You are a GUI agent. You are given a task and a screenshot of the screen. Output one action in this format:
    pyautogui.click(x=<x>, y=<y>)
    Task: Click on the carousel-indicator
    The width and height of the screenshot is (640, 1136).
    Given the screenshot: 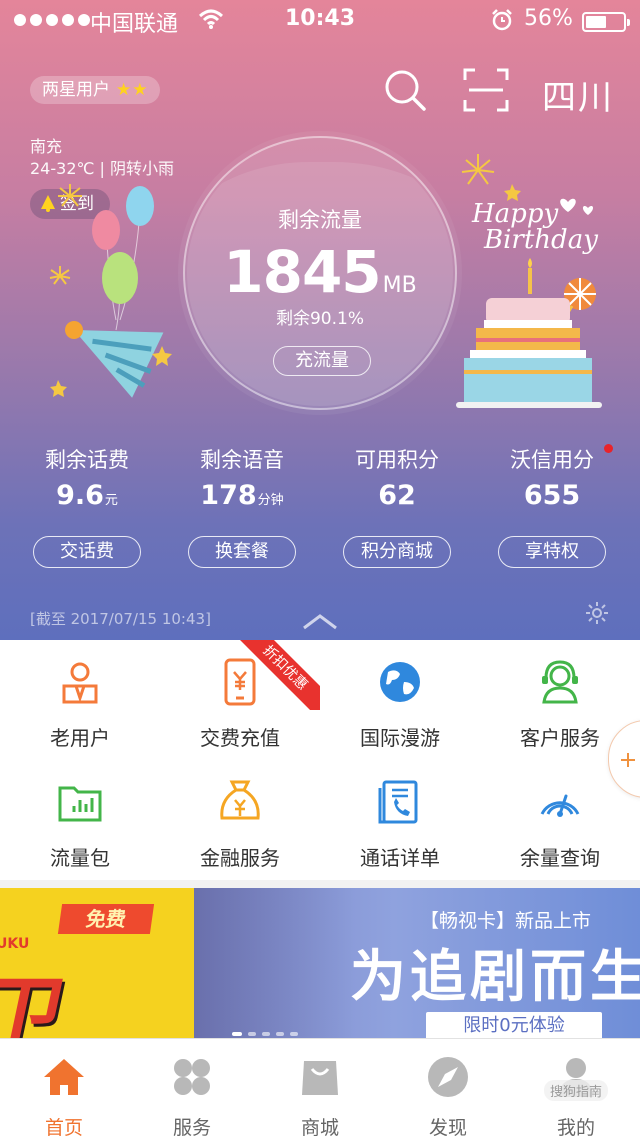 What is the action you would take?
    pyautogui.click(x=265, y=1034)
    